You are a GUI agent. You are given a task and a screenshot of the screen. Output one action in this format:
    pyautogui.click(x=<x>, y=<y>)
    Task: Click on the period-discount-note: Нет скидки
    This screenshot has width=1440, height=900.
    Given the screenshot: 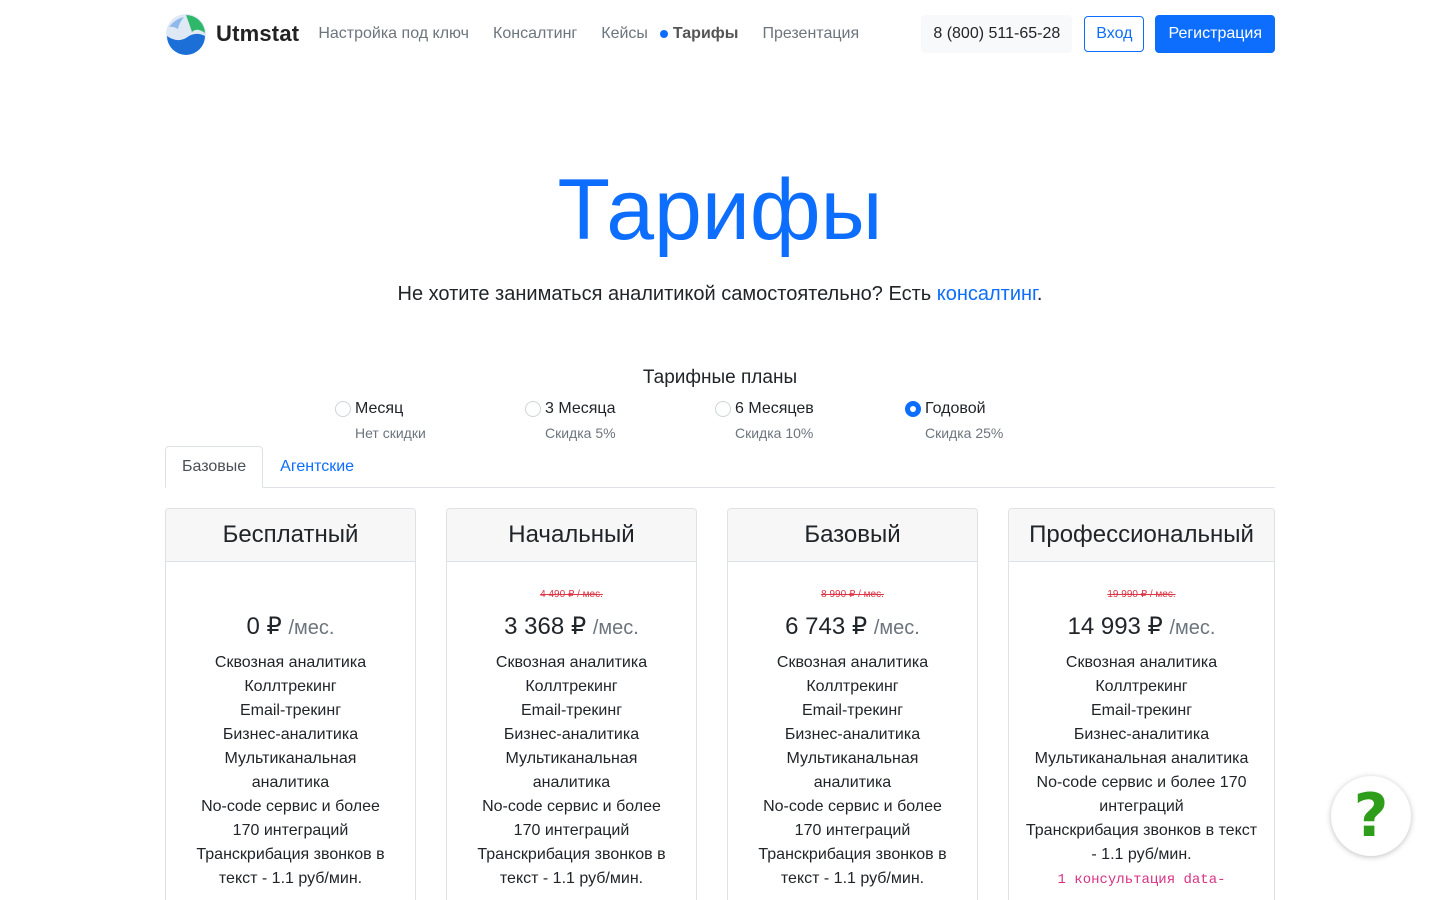 What is the action you would take?
    pyautogui.click(x=390, y=433)
    